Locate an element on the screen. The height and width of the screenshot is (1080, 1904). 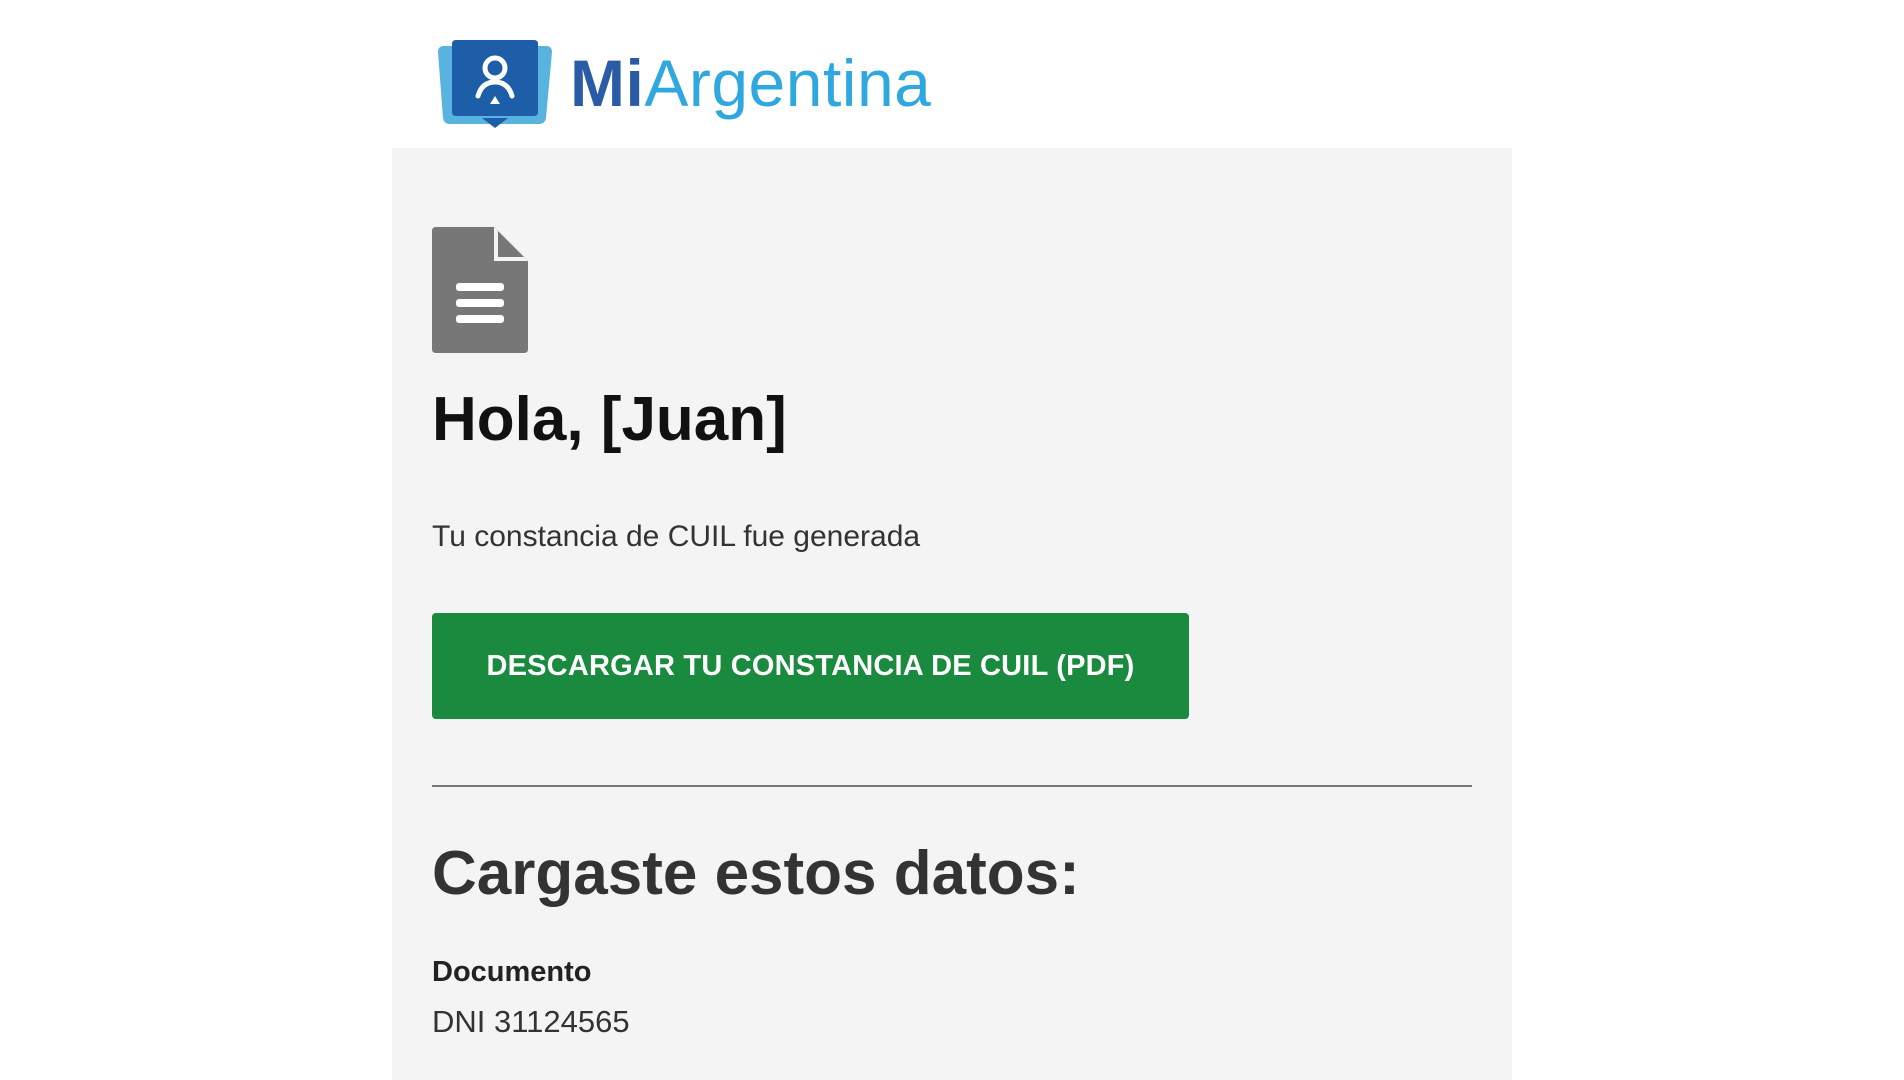
document-field-label: Documento is located at coordinates (512, 972).